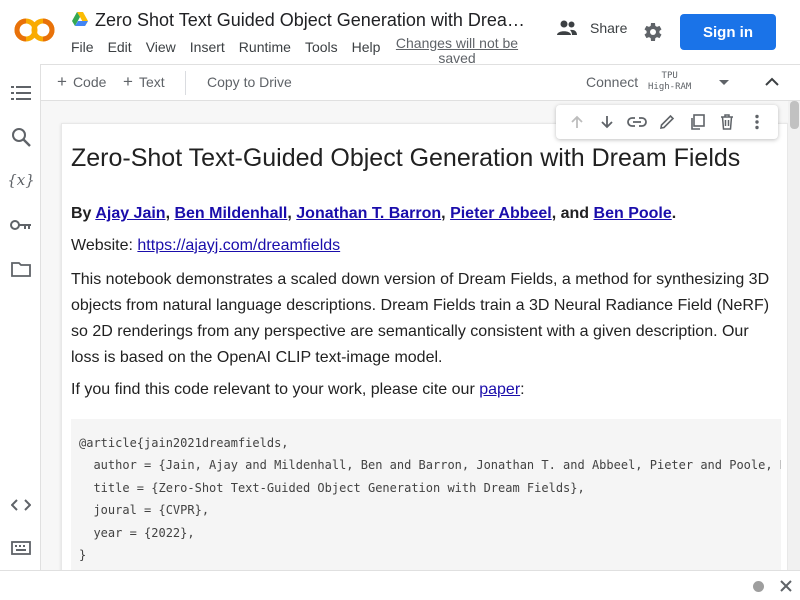  What do you see at coordinates (786, 586) in the screenshot?
I see `close-icon` at bounding box center [786, 586].